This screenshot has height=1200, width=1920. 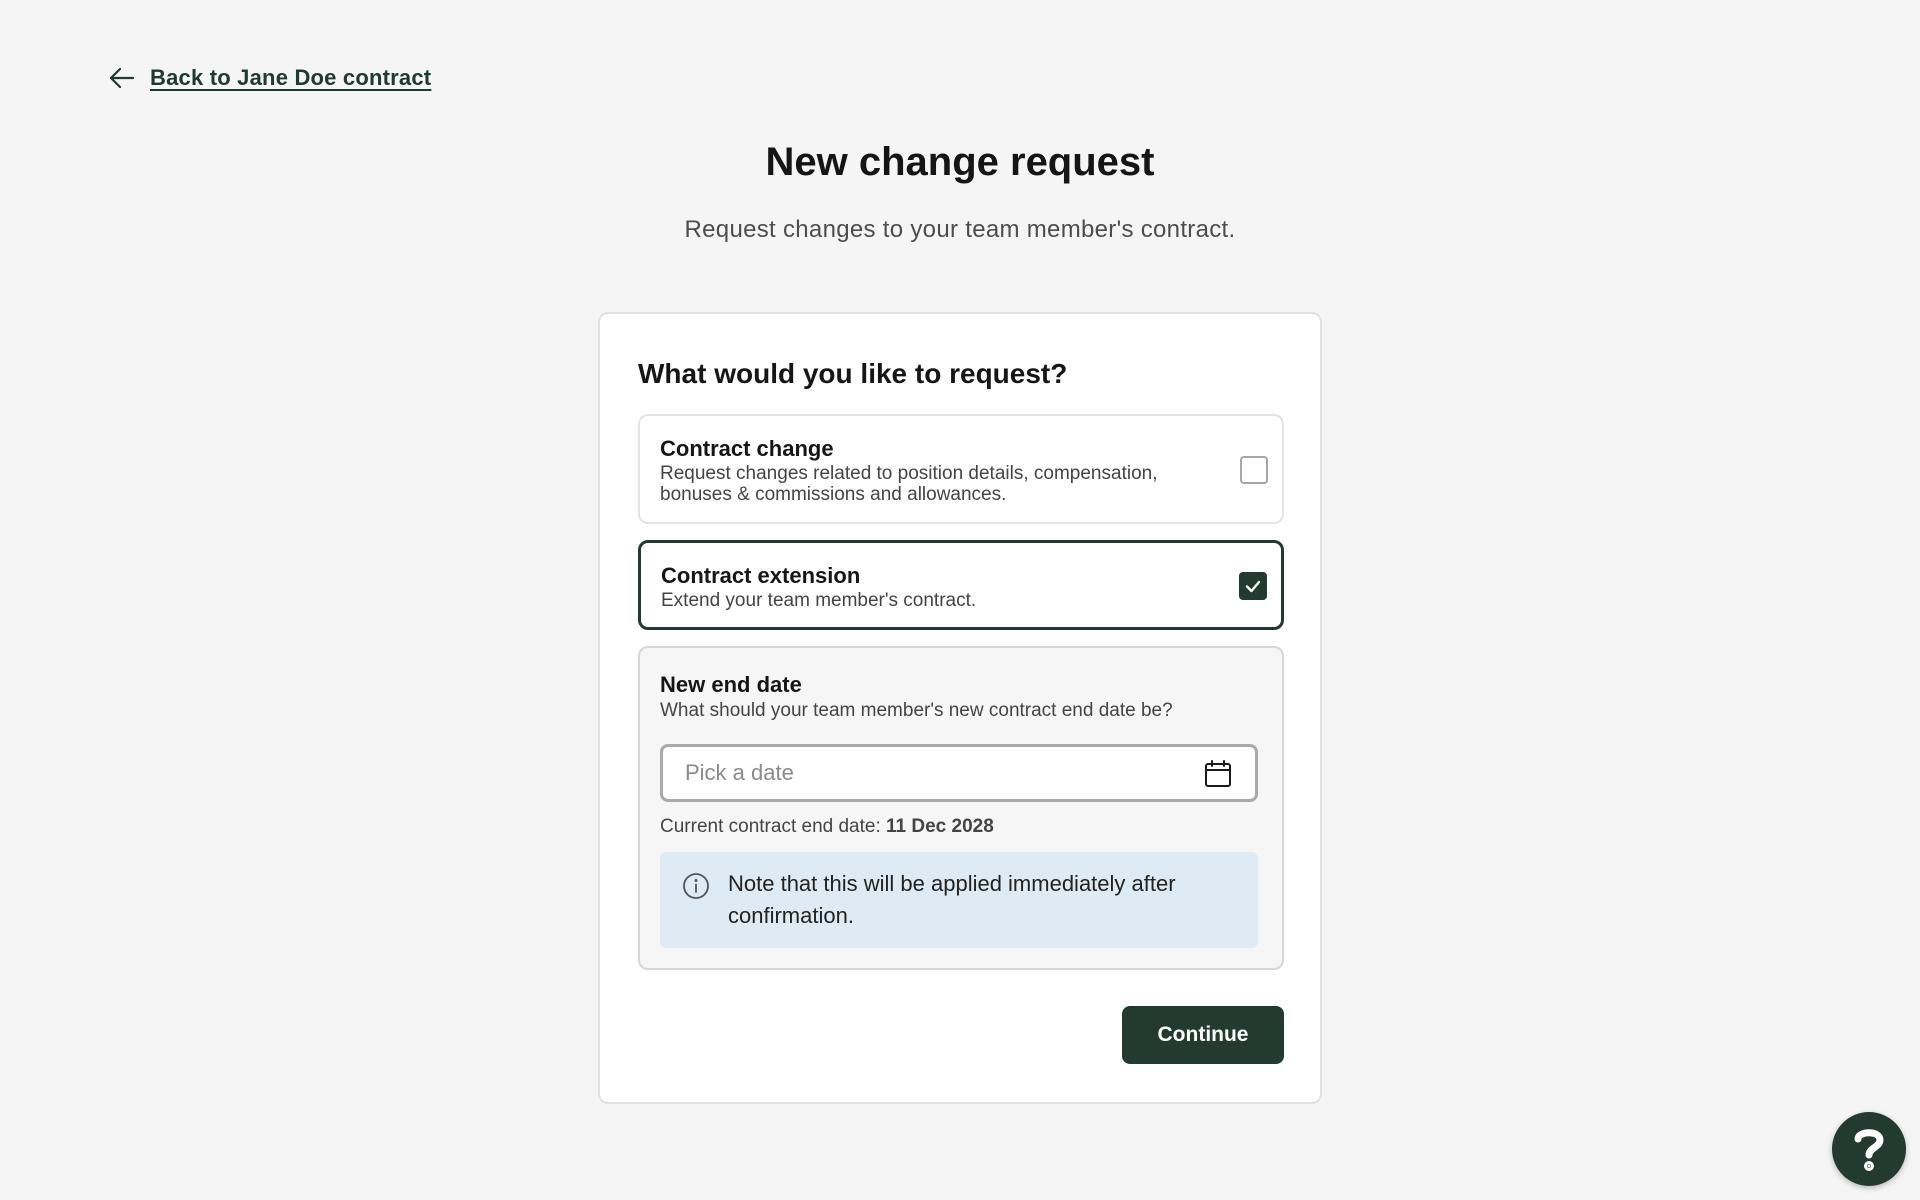 What do you see at coordinates (291, 77) in the screenshot?
I see `back-link-label: Back to Jane Doe contract` at bounding box center [291, 77].